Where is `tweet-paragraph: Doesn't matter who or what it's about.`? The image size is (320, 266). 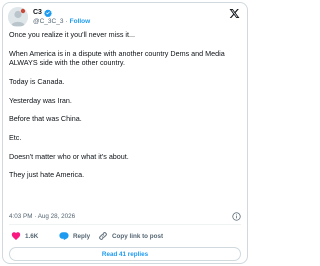 tweet-paragraph: Doesn't matter who or what it's about. is located at coordinates (69, 156).